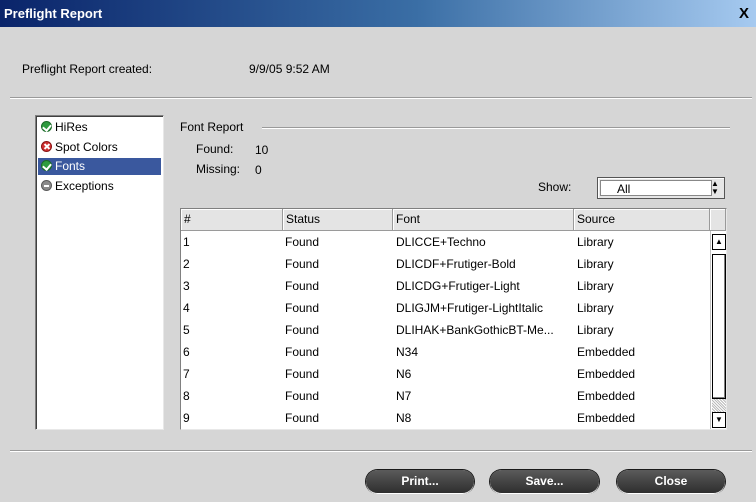  I want to click on cell-font: DLIGJM+Frutiger-LightItalic, so click(470, 308).